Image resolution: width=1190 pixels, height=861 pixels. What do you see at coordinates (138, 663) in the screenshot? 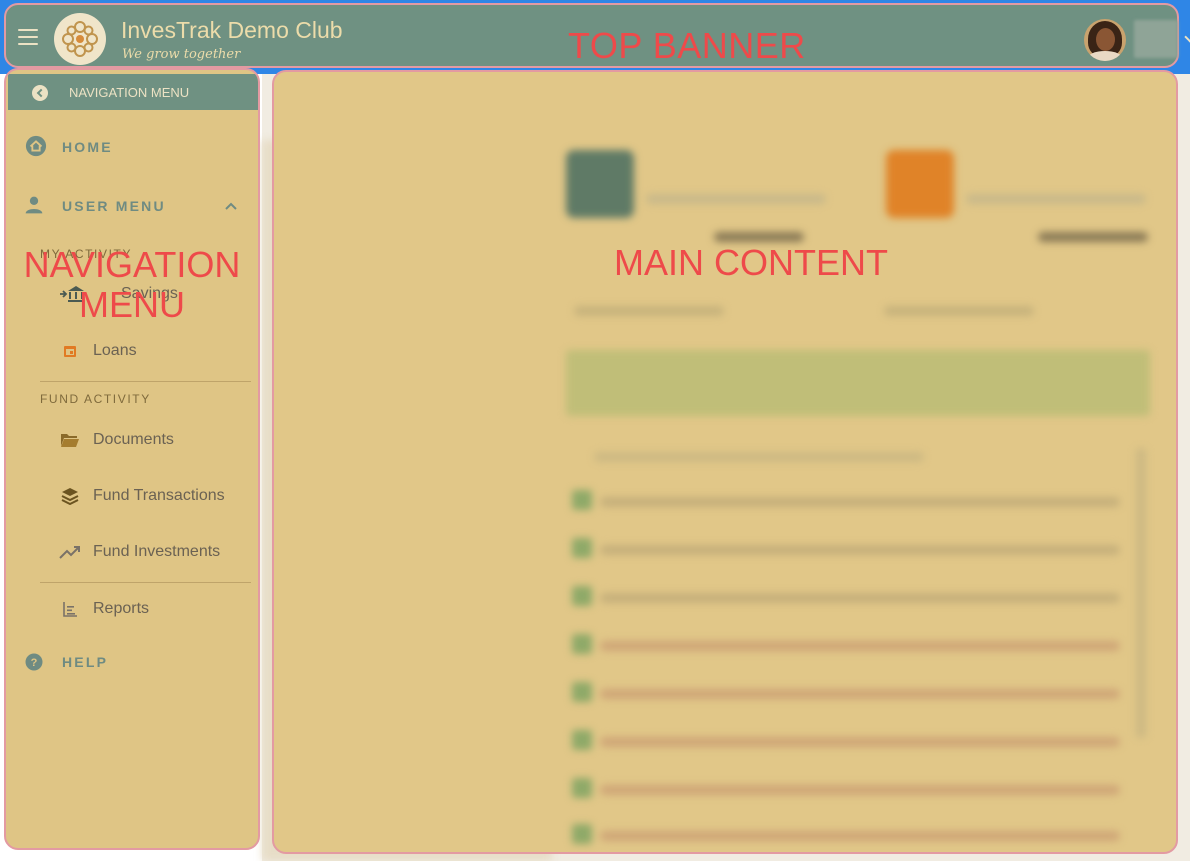
I see `nav-item-help: ? HELP` at bounding box center [138, 663].